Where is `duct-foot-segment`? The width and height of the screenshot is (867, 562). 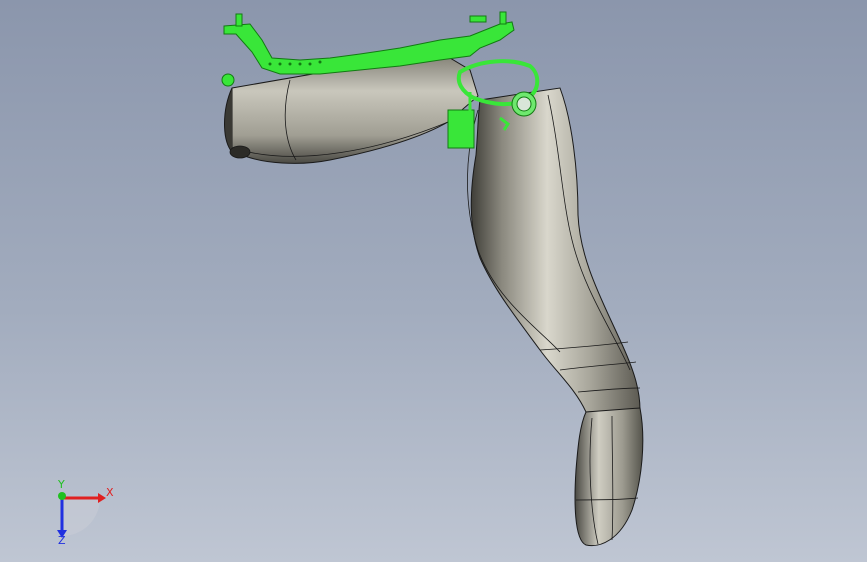
duct-foot-segment is located at coordinates (609, 477).